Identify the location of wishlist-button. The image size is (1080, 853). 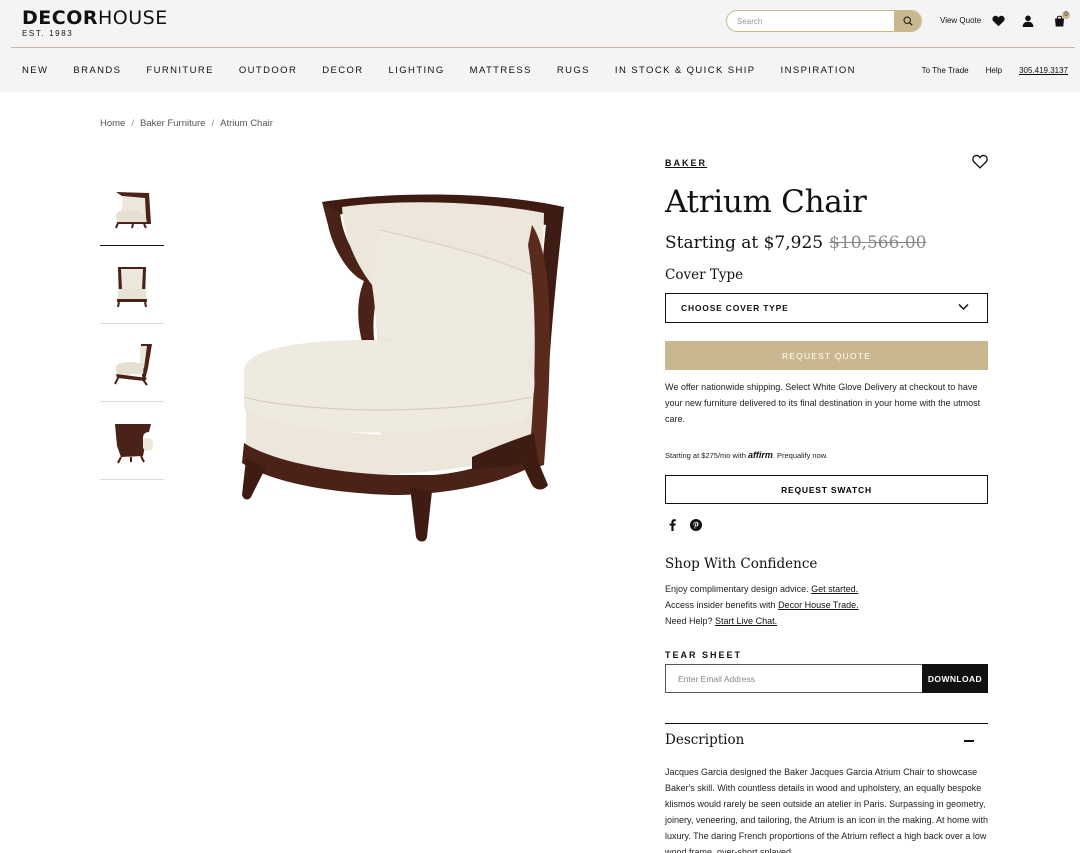
(998, 21).